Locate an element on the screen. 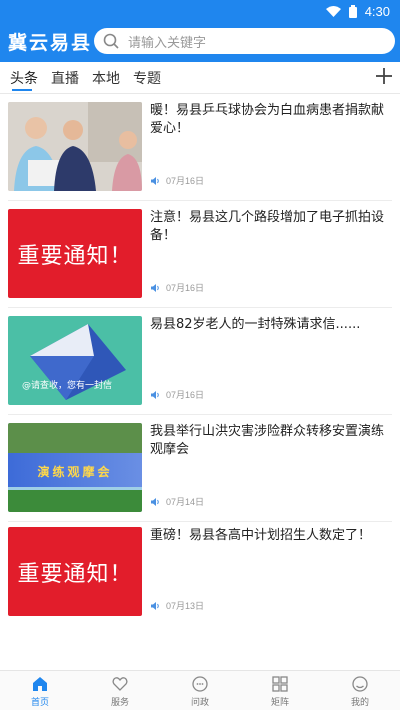 The height and width of the screenshot is (710, 400). news-thumbnail: 演练观摩会 is located at coordinates (75, 467).